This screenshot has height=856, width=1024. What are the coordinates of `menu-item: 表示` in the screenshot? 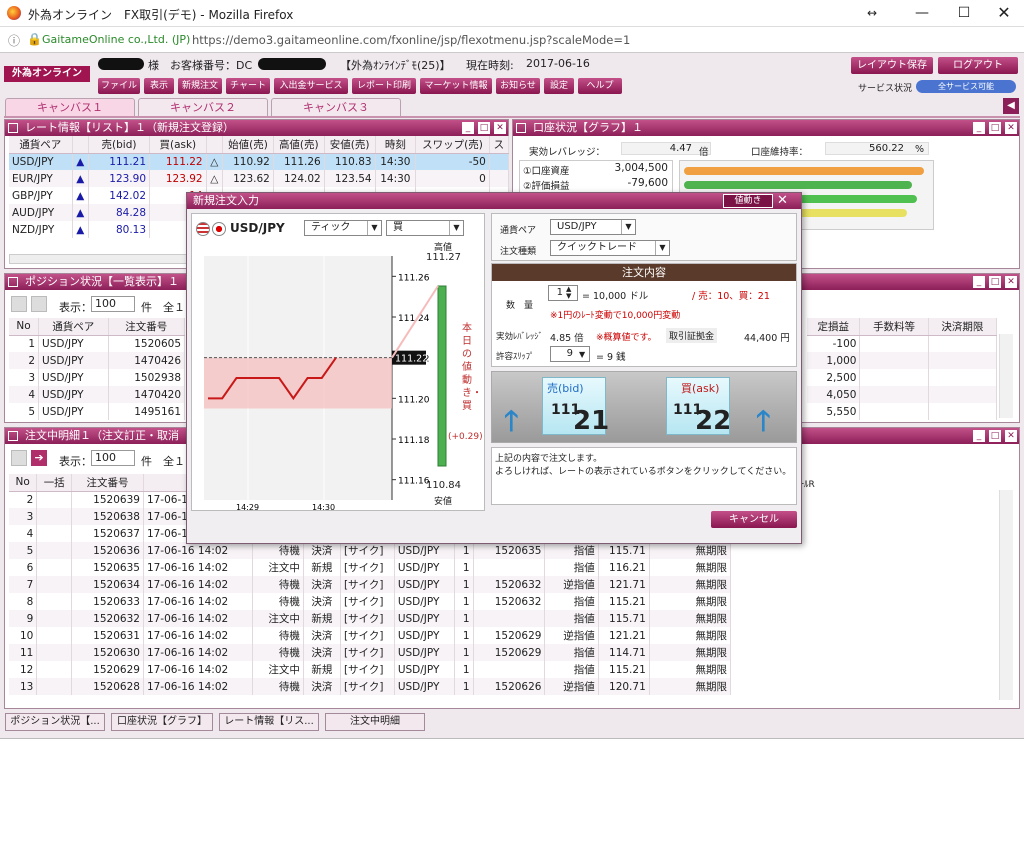 It's located at (159, 86).